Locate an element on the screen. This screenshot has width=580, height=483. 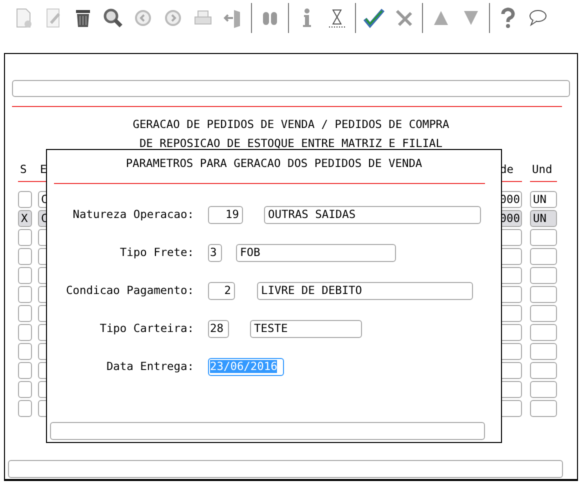
input-field: 28 is located at coordinates (218, 329).